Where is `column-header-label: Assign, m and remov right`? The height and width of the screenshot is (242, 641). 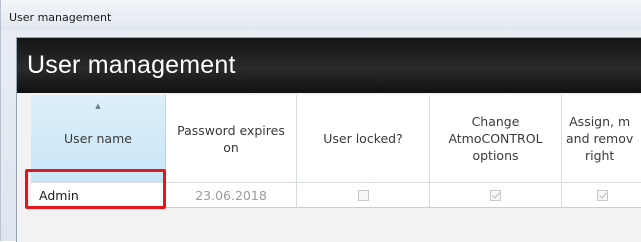
column-header-label: Assign, m and remov right is located at coordinates (600, 138).